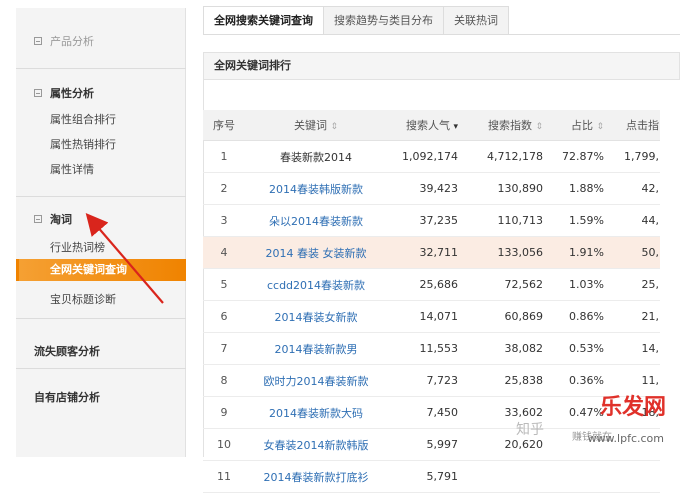 The width and height of the screenshot is (680, 493). Describe the element at coordinates (577, 220) in the screenshot. I see `cell-share: 1.59%` at that location.